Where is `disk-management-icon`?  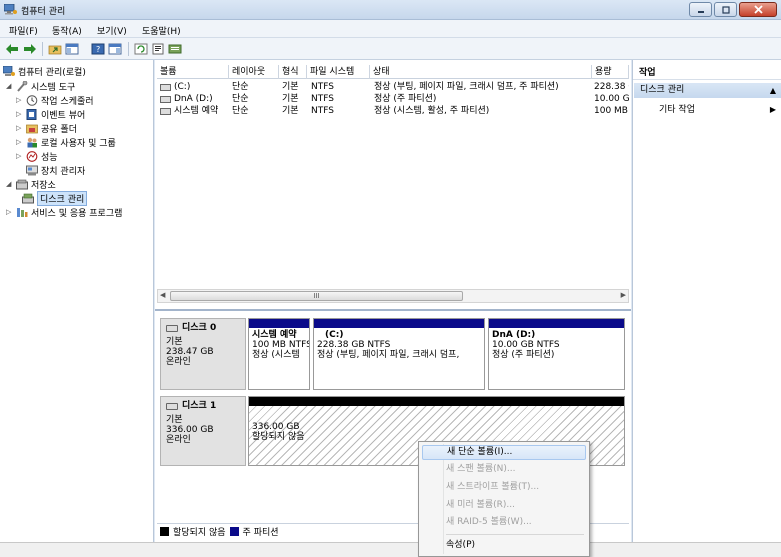
disk-management-icon is located at coordinates (28, 198).